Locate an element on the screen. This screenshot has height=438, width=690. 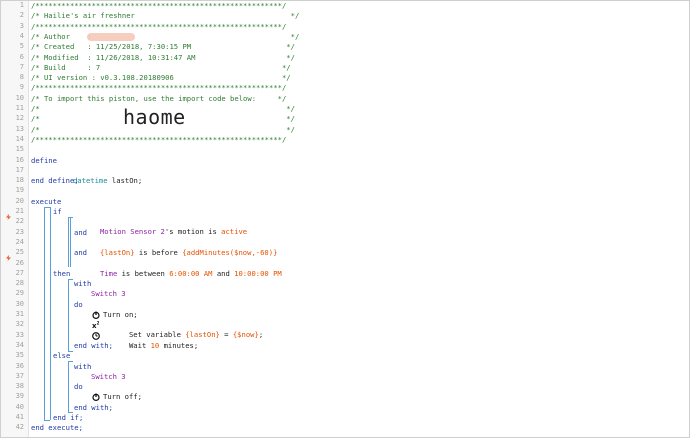
line-number: 3 is located at coordinates (21, 25).